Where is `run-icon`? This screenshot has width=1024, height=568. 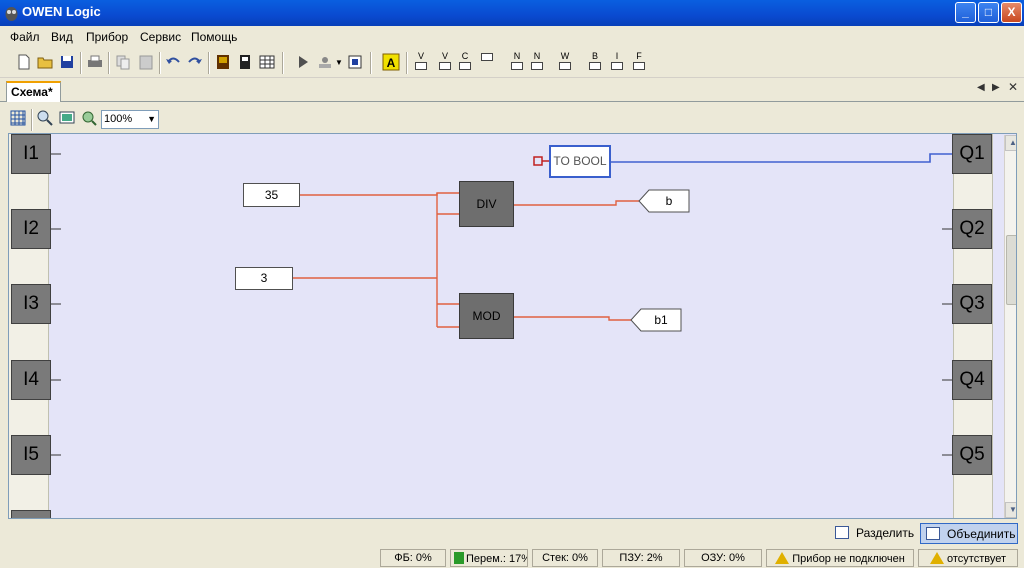 run-icon is located at coordinates (303, 62).